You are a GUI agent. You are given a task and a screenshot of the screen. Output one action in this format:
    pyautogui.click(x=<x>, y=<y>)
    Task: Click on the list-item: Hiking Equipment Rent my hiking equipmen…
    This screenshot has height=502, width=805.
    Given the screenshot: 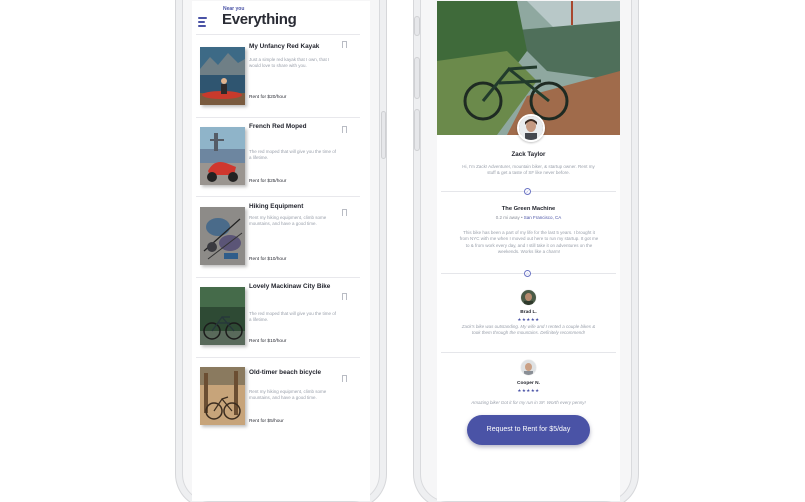 What is the action you would take?
    pyautogui.click(x=281, y=235)
    